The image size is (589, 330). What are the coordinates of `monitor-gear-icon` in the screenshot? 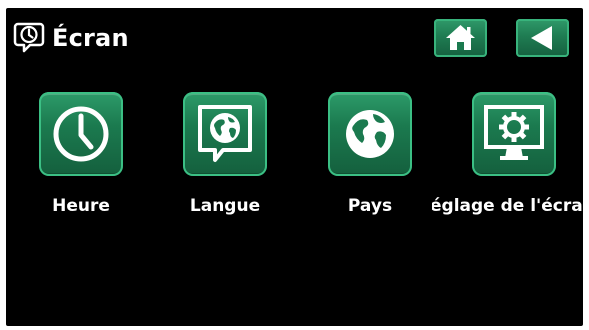 It's located at (514, 132).